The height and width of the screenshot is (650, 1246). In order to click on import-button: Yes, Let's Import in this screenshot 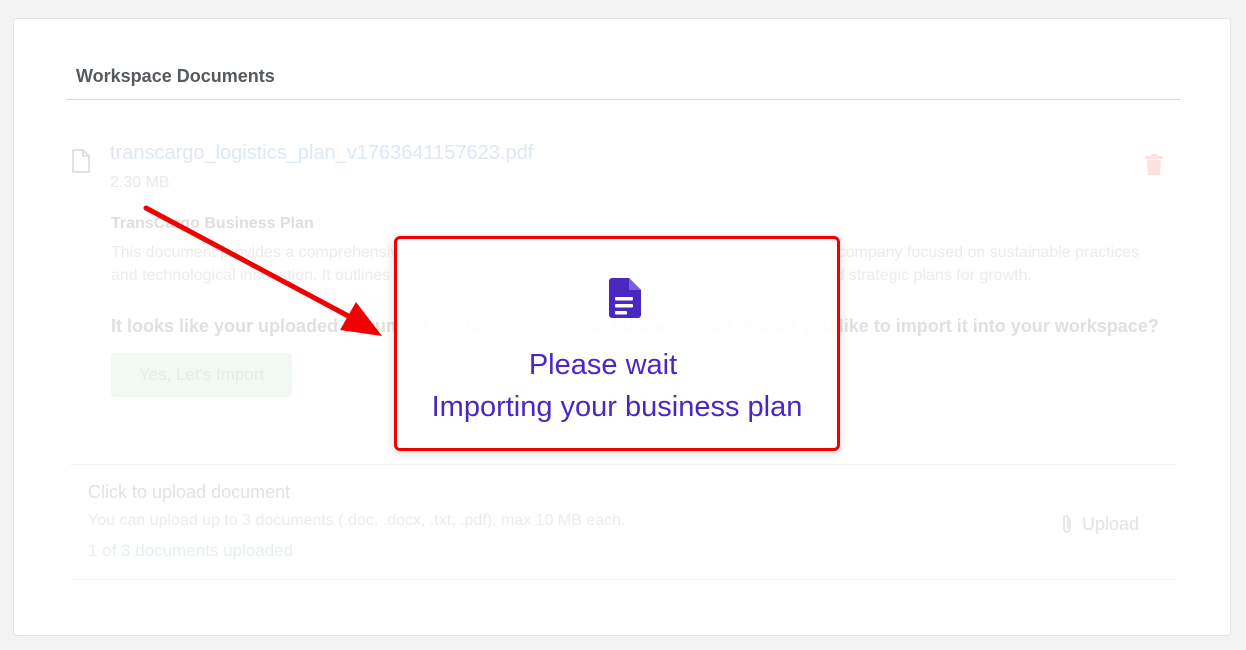, I will do `click(201, 375)`.